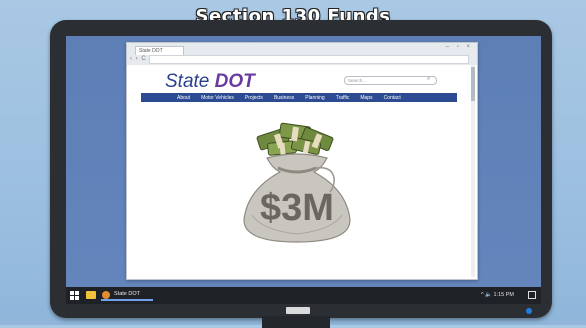 This screenshot has height=328, width=586. Describe the element at coordinates (297, 208) in the screenshot. I see `bag-amount-label: $3M` at that location.